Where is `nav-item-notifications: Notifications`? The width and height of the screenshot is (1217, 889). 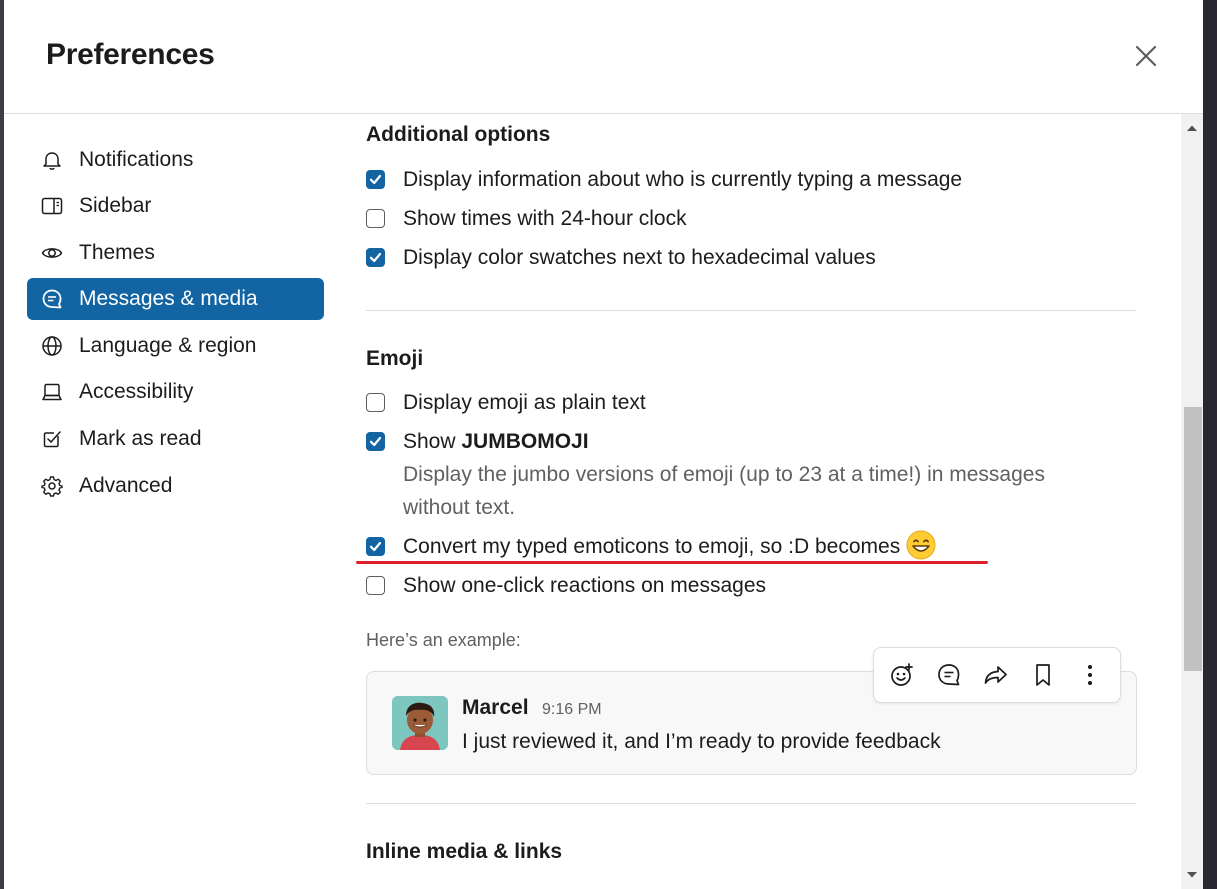 nav-item-notifications: Notifications is located at coordinates (175, 160).